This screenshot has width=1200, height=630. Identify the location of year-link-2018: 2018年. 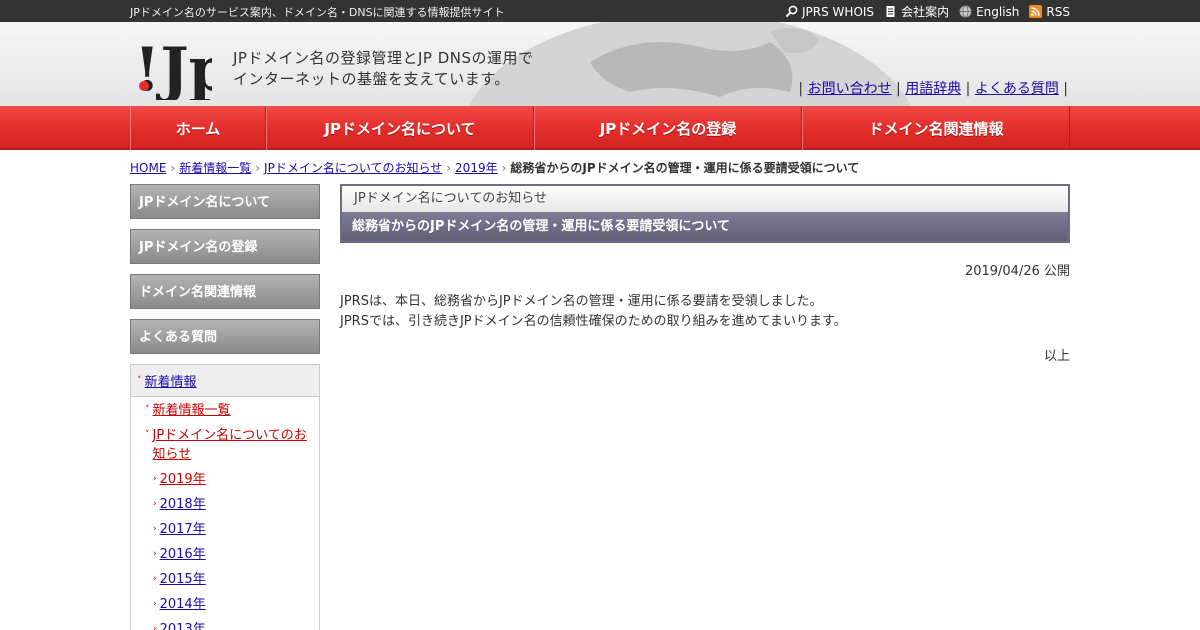
(183, 504).